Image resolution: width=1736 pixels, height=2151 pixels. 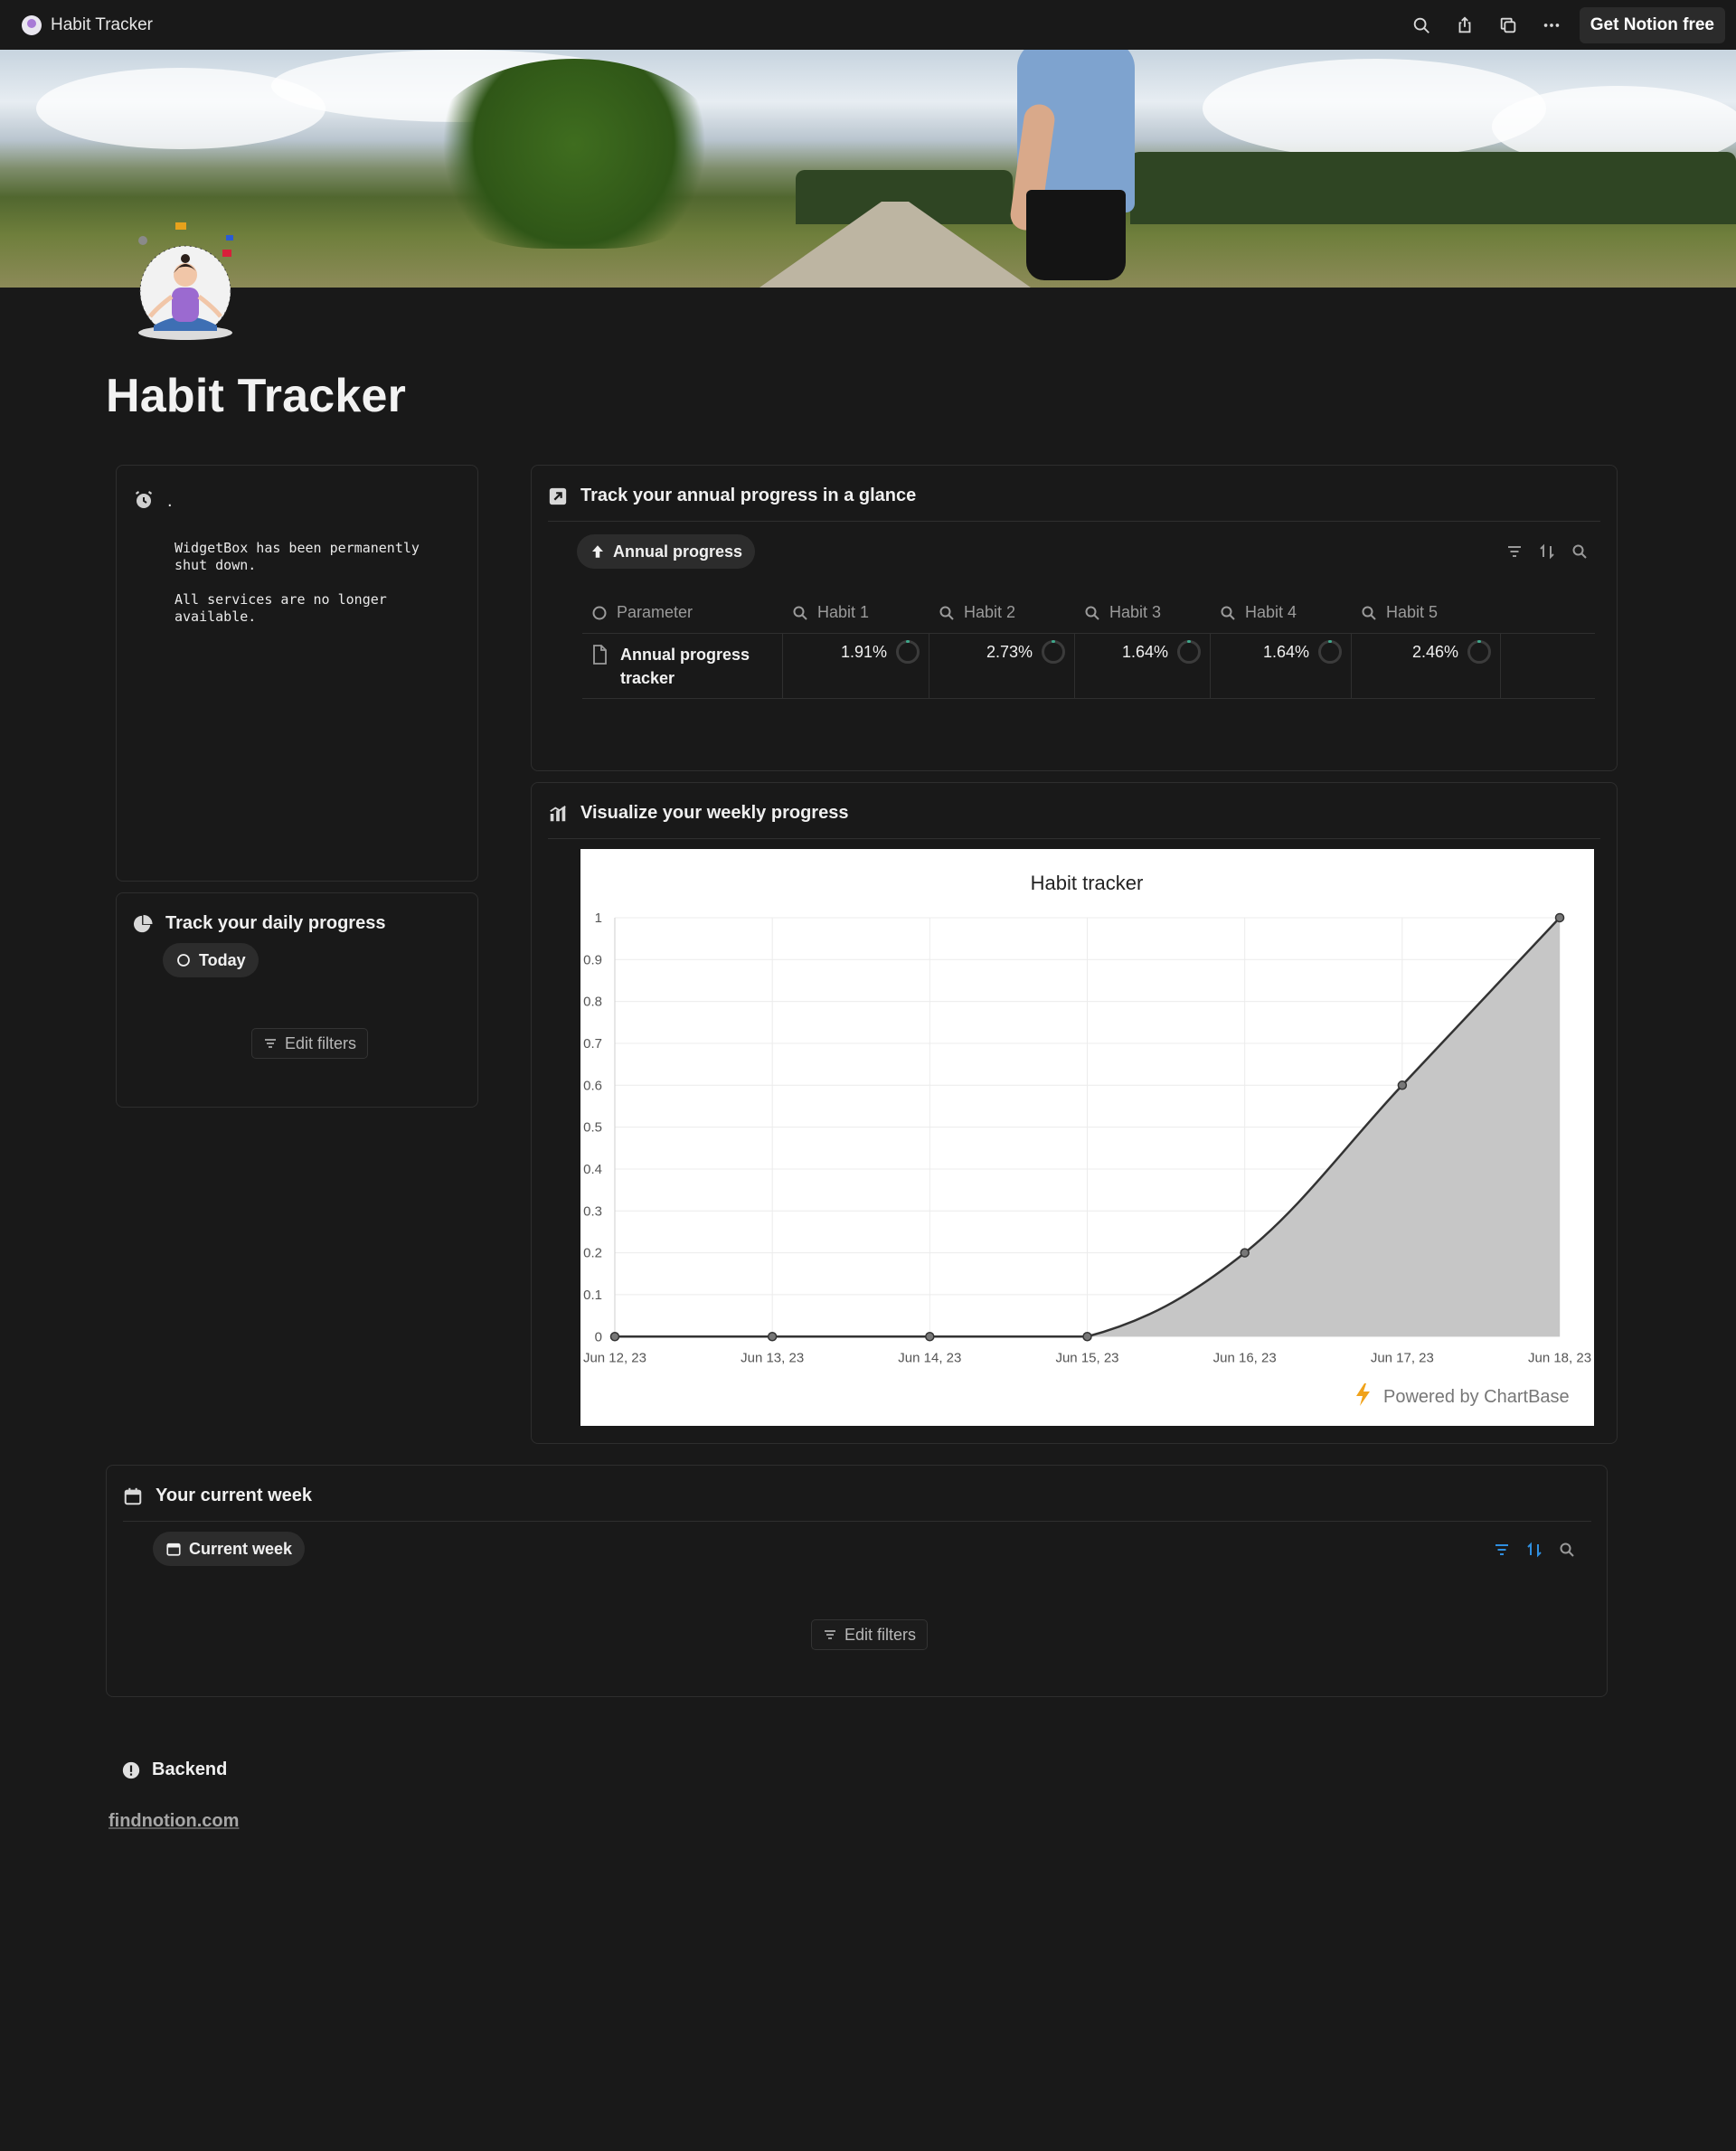 I want to click on habit-1-cell: 1.91%, so click(x=856, y=666).